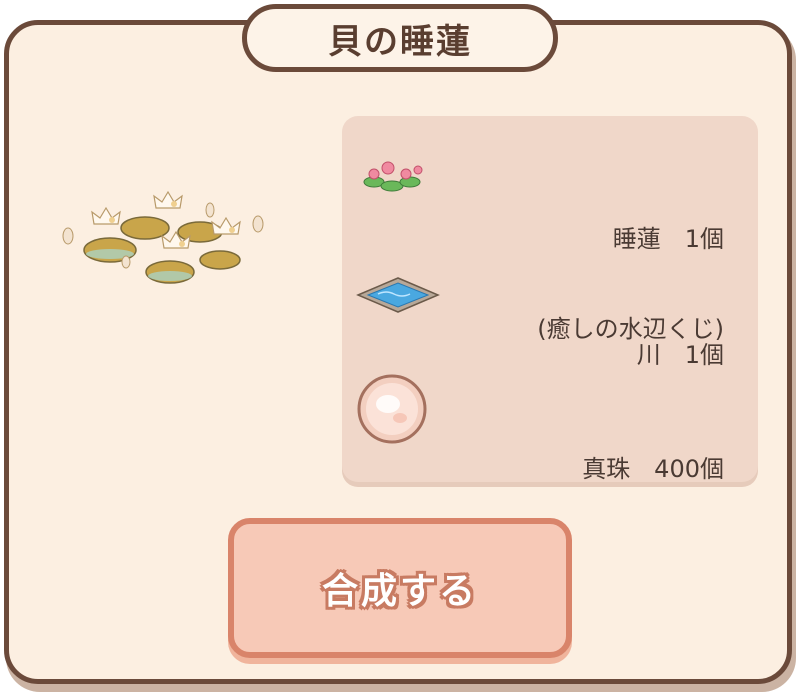 Image resolution: width=800 pixels, height=696 pixels. I want to click on shell-water-lily-icon, so click(165, 240).